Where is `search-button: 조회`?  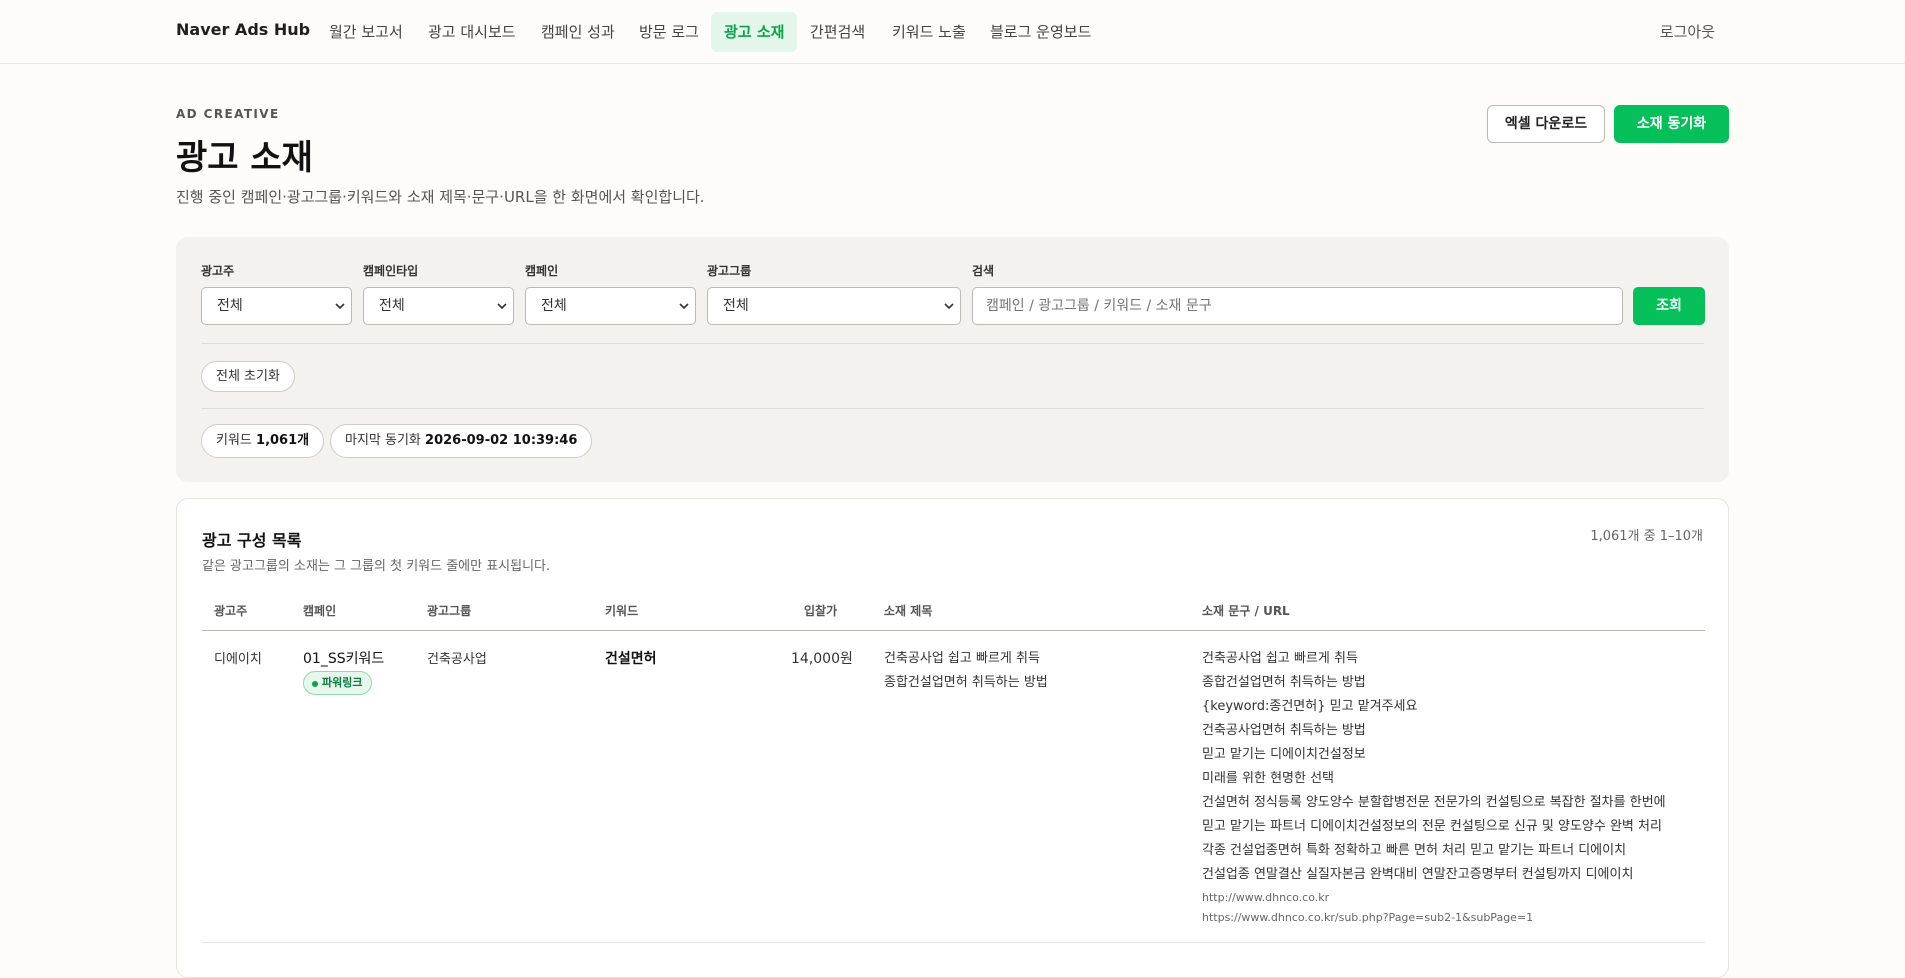
search-button: 조회 is located at coordinates (1669, 306).